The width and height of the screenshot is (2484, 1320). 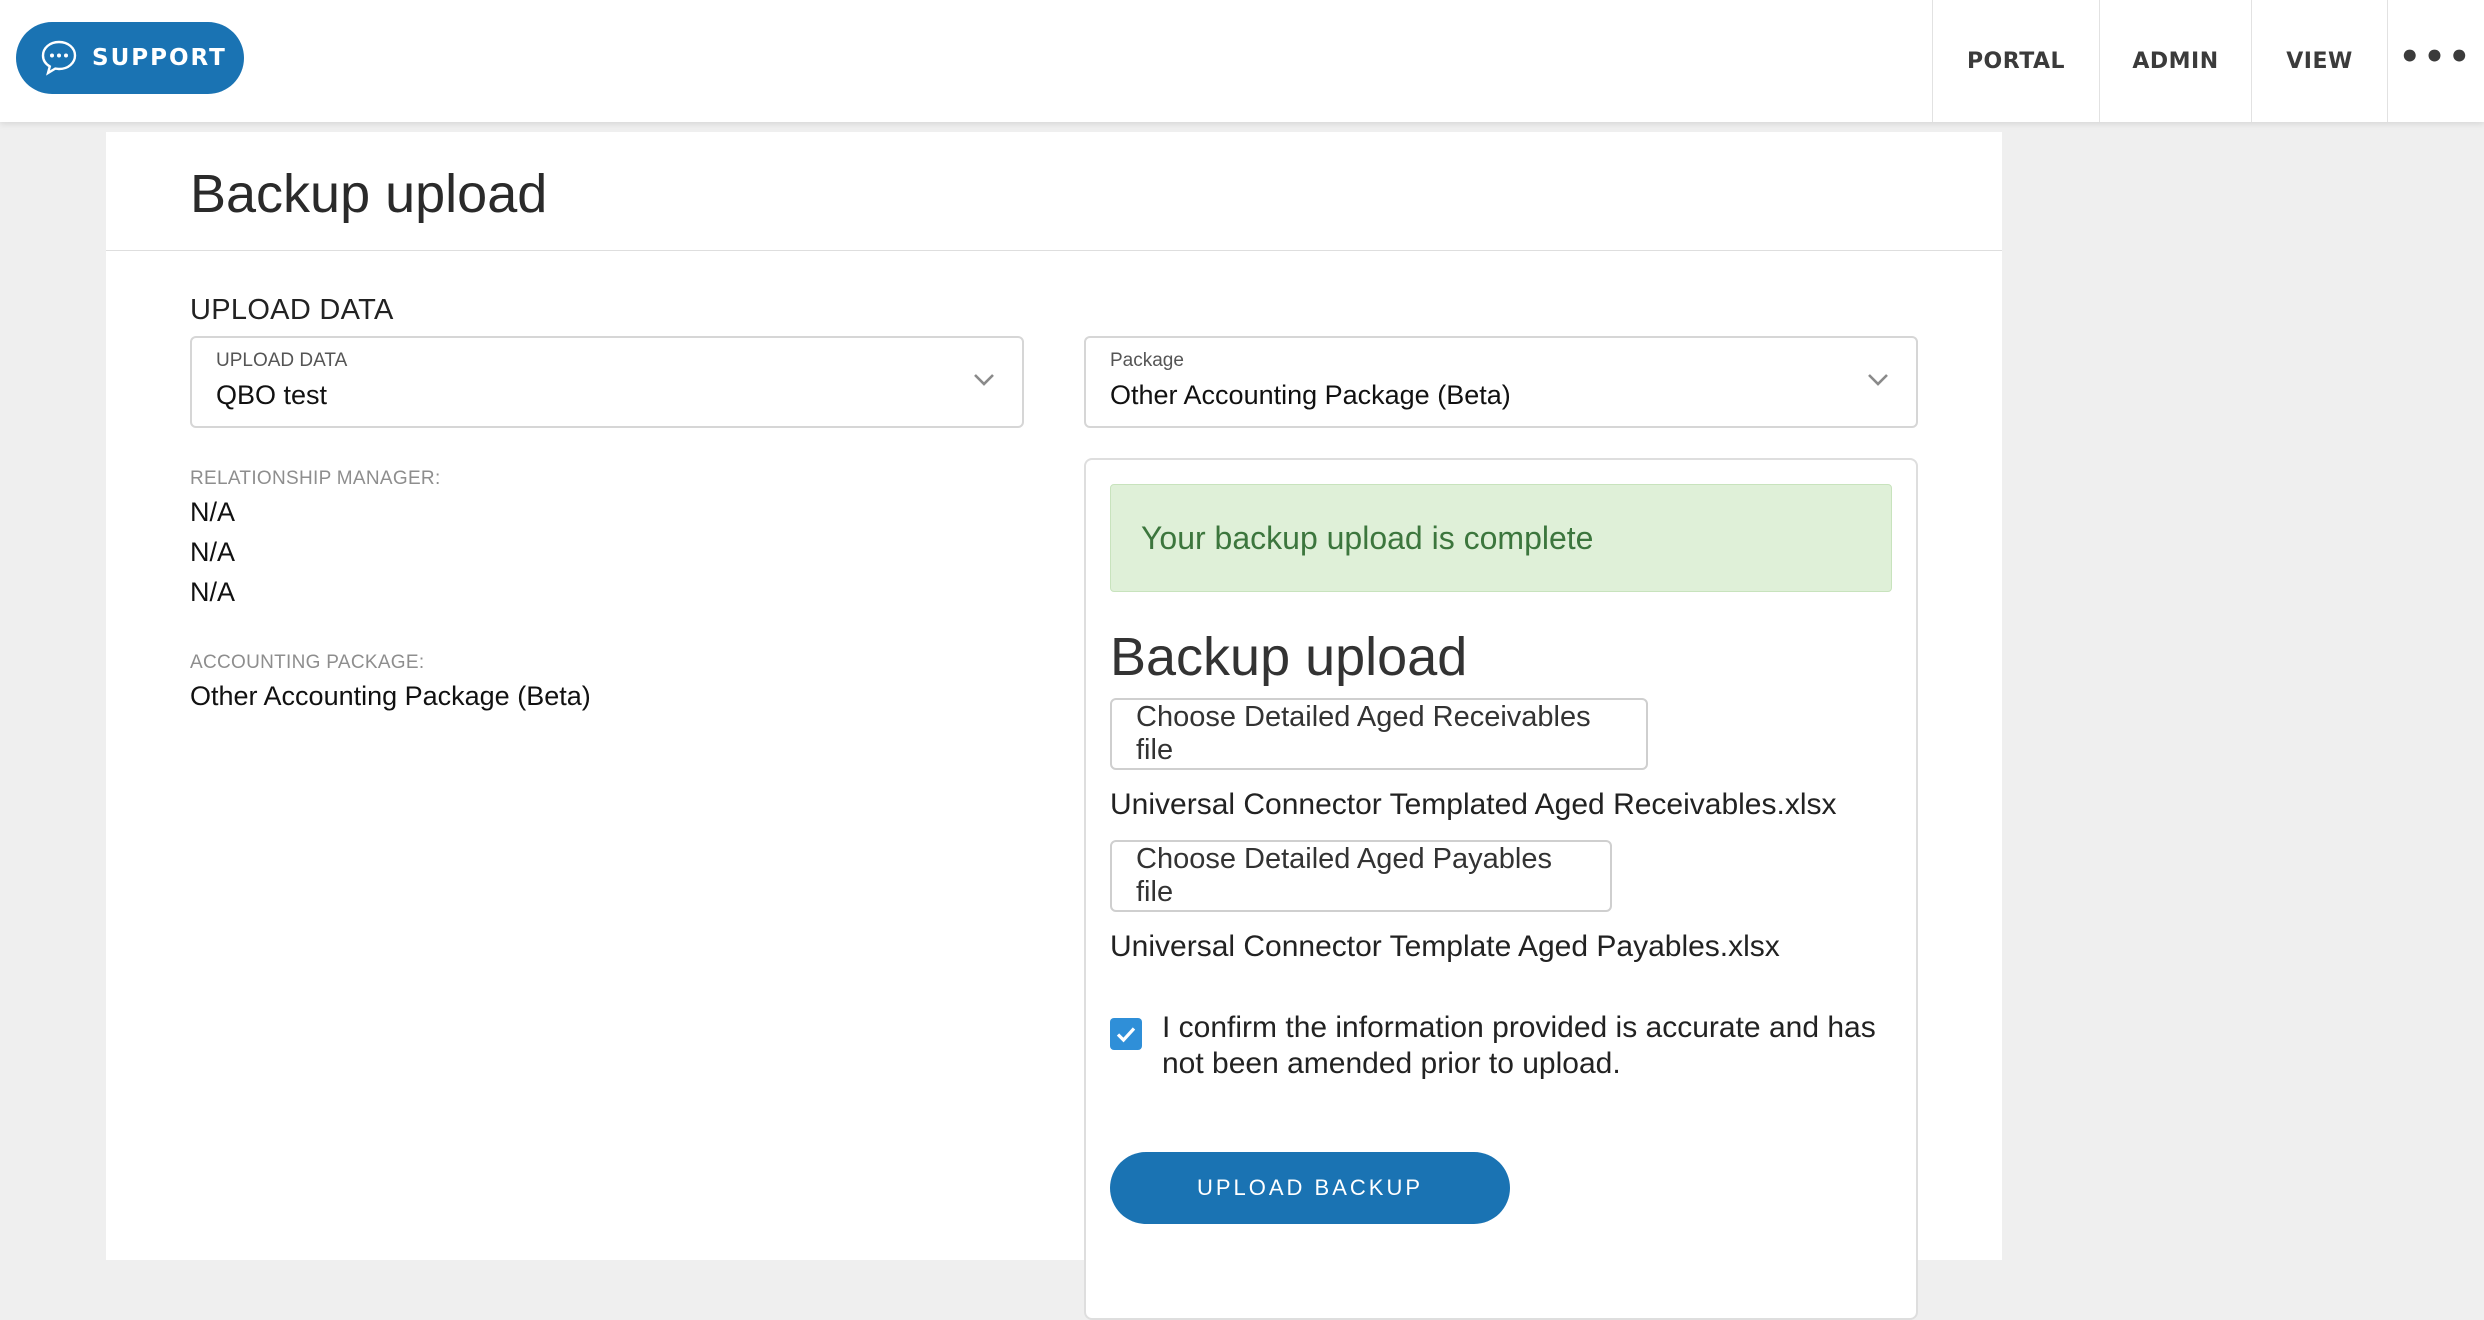 I want to click on nav-view: VIEW, so click(x=2319, y=61).